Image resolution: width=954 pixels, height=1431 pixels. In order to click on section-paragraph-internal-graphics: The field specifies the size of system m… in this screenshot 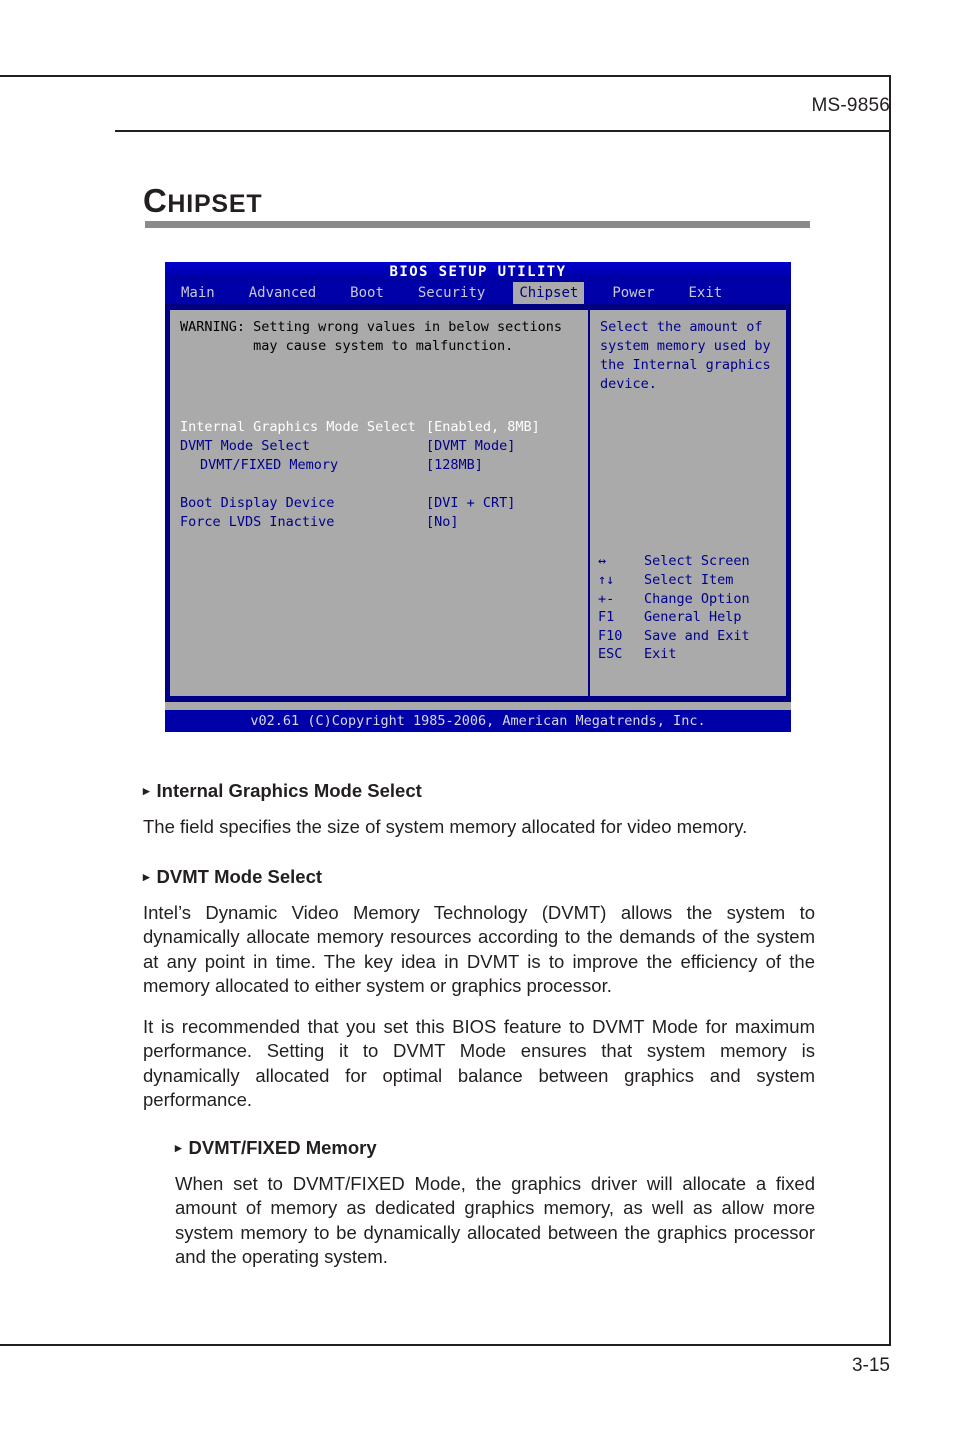, I will do `click(445, 826)`.